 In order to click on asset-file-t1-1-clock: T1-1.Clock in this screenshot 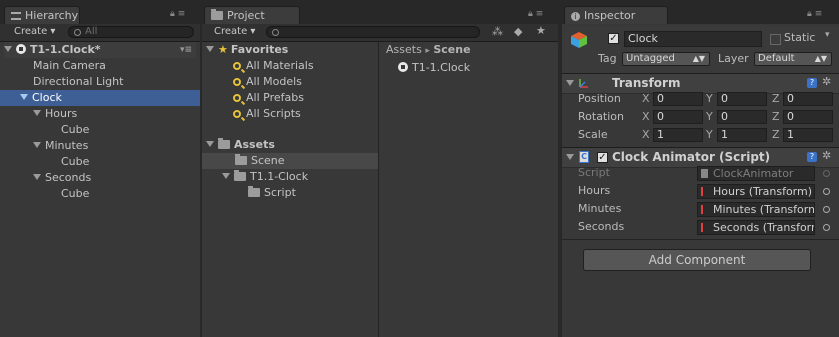, I will do `click(434, 68)`.